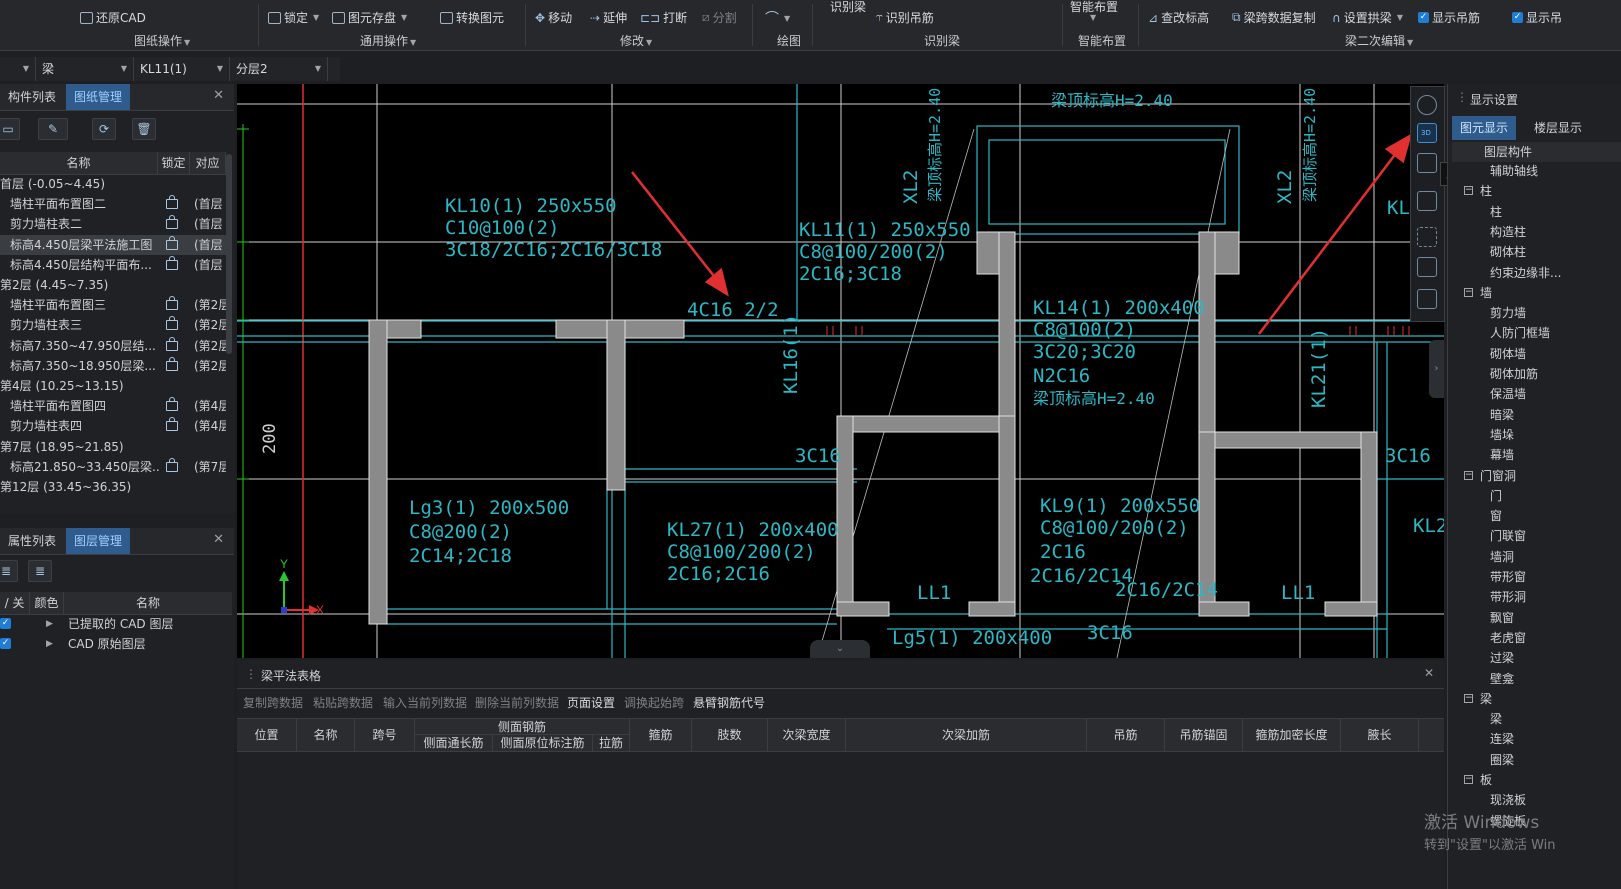 This screenshot has width=1621, height=889. I want to click on tree-item: 老虎窗, so click(1508, 637).